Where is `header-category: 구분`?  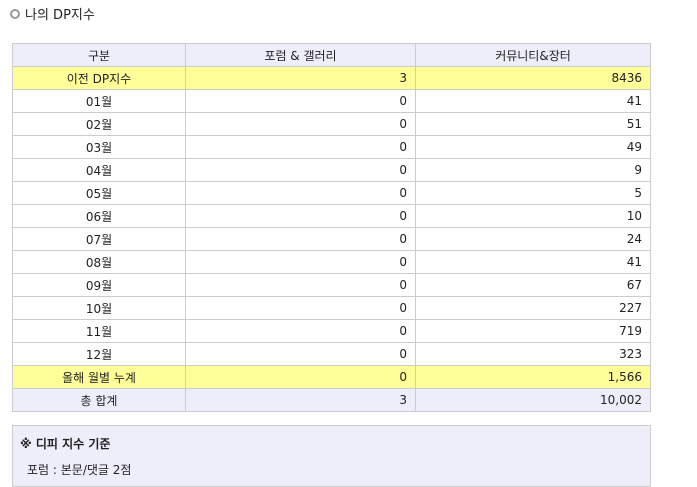
header-category: 구분 is located at coordinates (99, 55).